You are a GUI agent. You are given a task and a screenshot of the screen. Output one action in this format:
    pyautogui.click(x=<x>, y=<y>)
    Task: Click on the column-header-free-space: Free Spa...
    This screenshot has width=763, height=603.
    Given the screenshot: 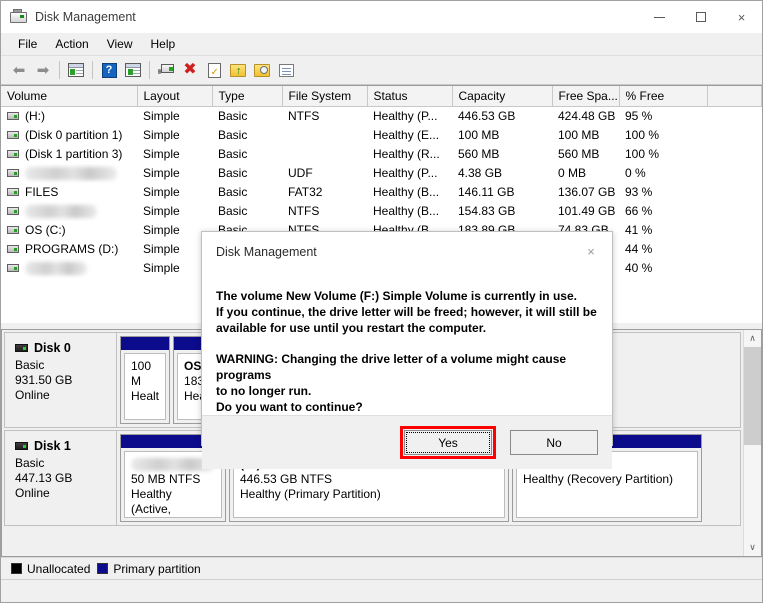 What is the action you would take?
    pyautogui.click(x=586, y=96)
    